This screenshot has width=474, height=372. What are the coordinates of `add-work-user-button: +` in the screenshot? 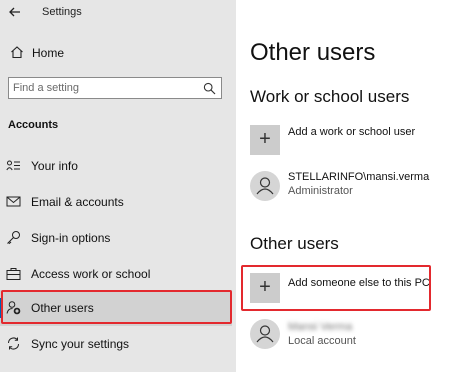 It's located at (265, 140).